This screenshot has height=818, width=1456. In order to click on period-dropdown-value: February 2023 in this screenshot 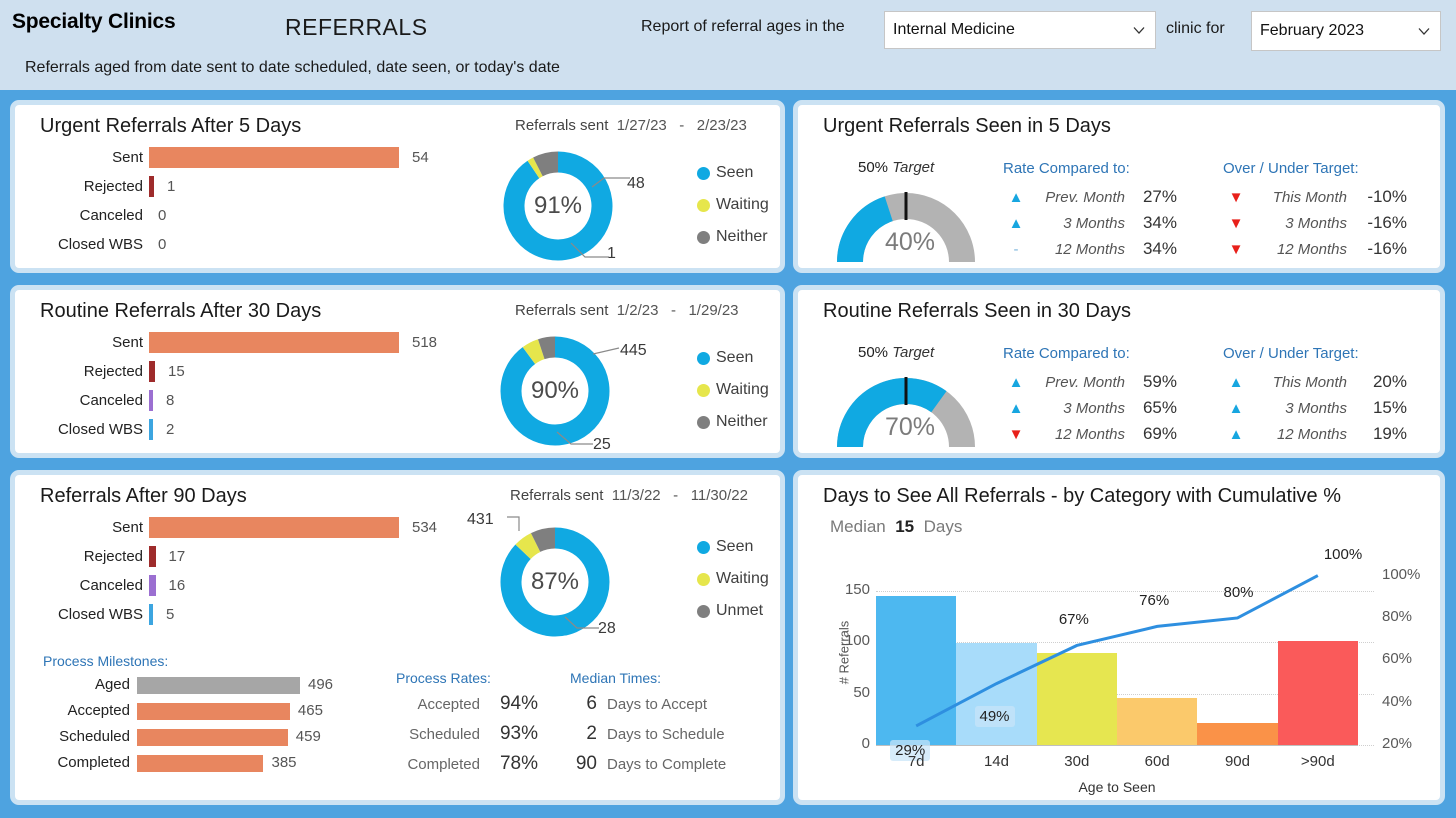, I will do `click(1312, 30)`.